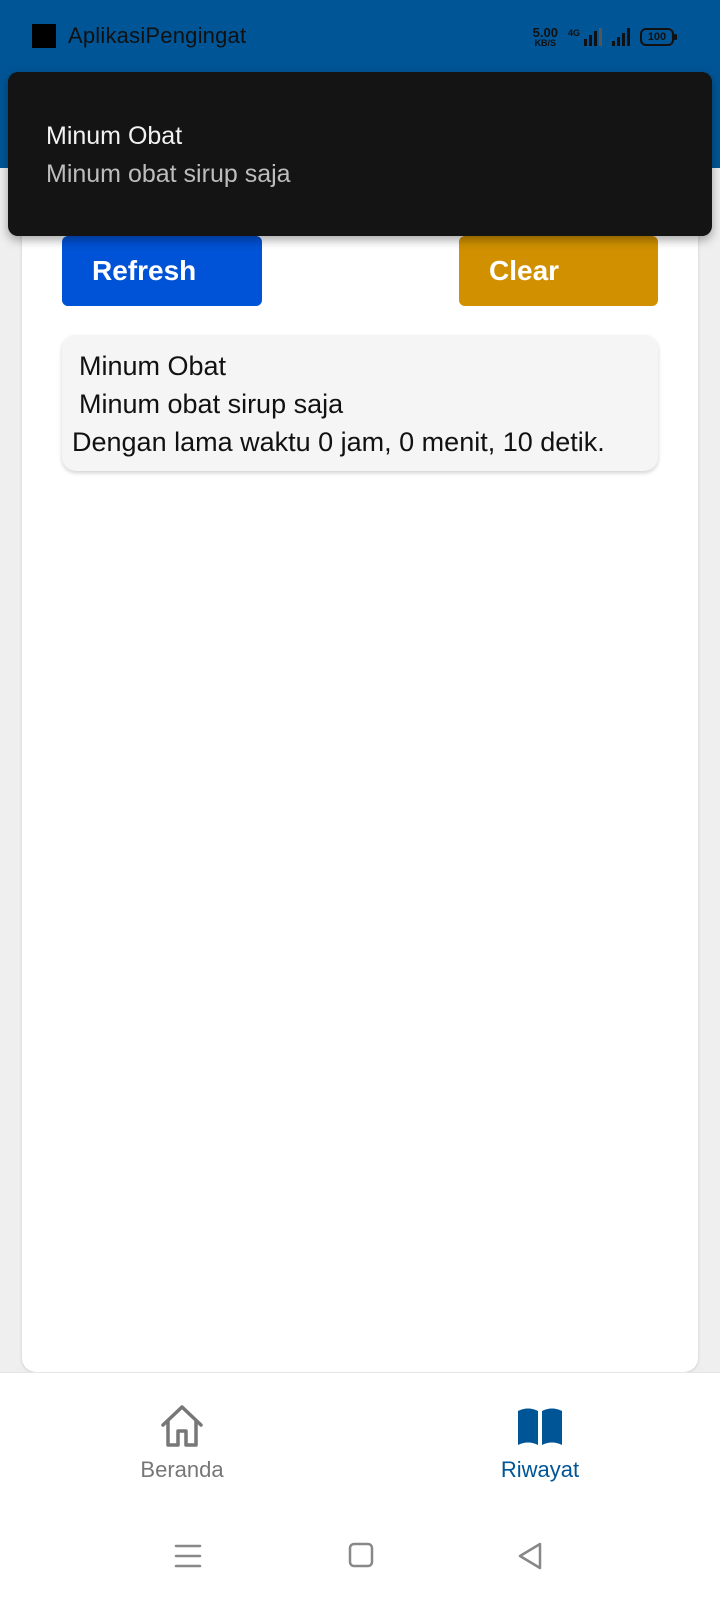 The width and height of the screenshot is (720, 1600). What do you see at coordinates (182, 1469) in the screenshot?
I see `nav-label-beranda: Beranda` at bounding box center [182, 1469].